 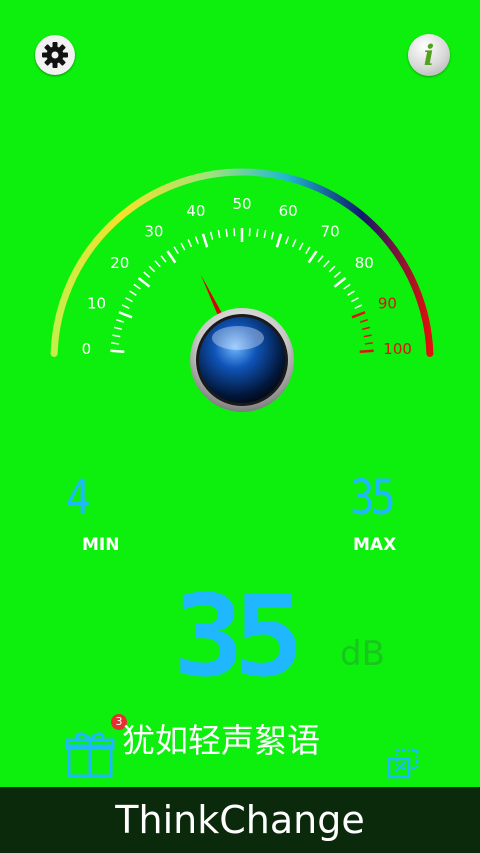 What do you see at coordinates (375, 545) in the screenshot?
I see `max-label: MAX` at bounding box center [375, 545].